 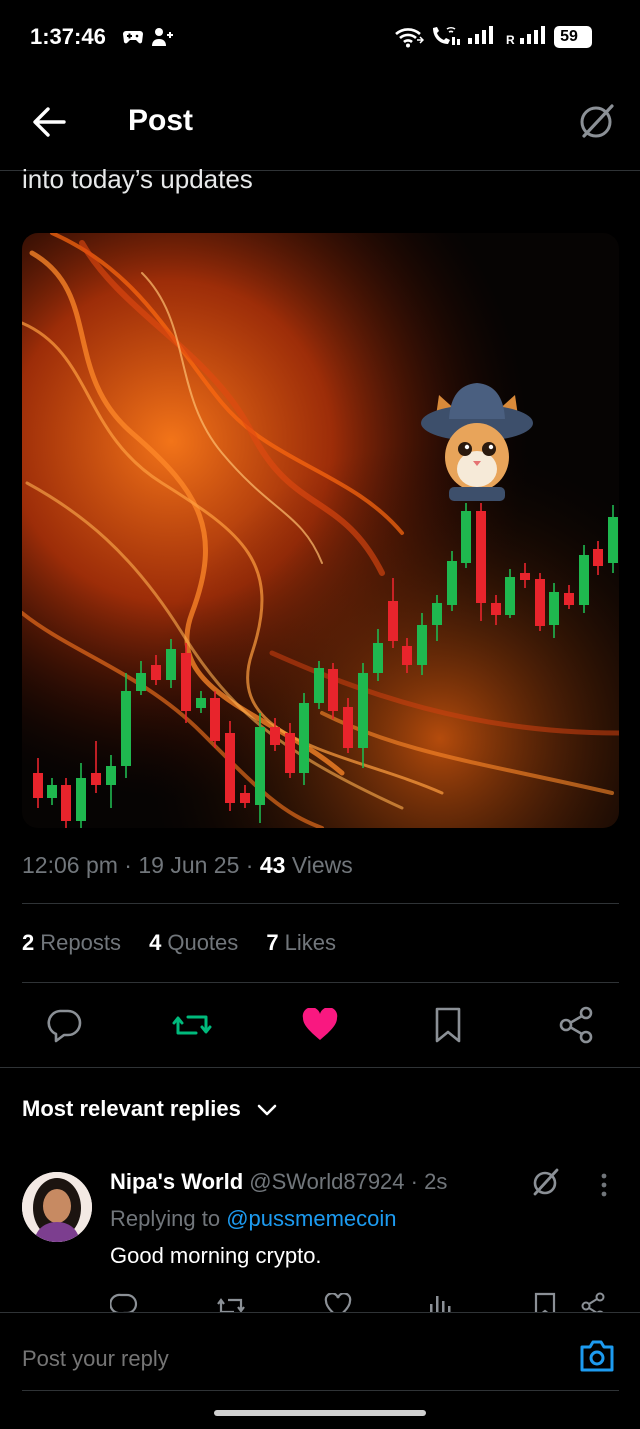 I want to click on status-time: 1:37:46, so click(x=68, y=36).